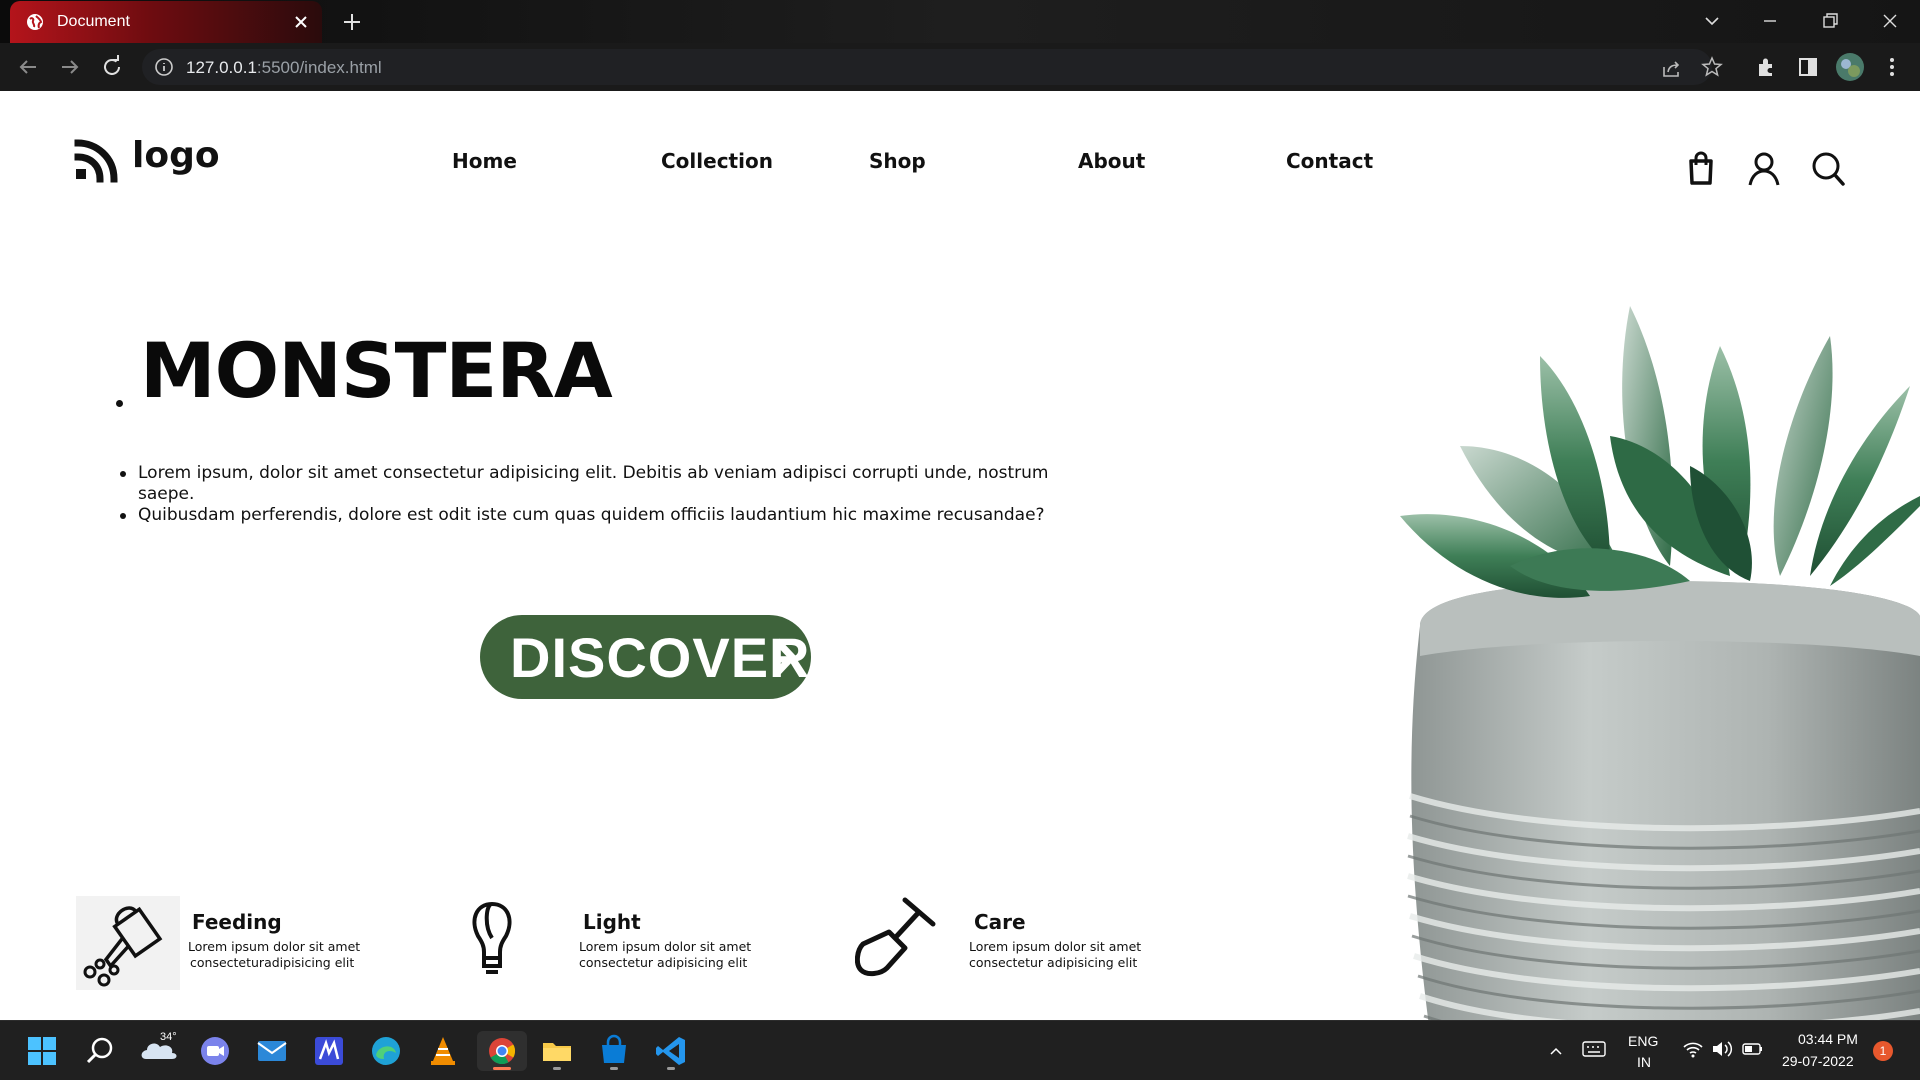 This screenshot has height=1080, width=1920. What do you see at coordinates (161, 1051) in the screenshot?
I see `weather-widget: 34°` at bounding box center [161, 1051].